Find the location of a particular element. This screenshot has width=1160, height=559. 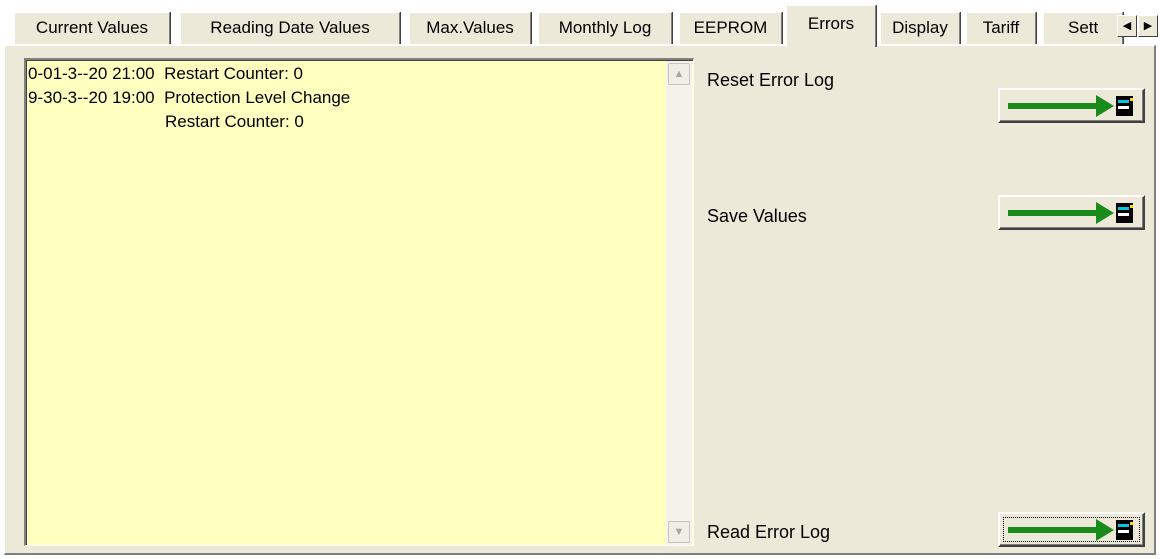

read-error-log-label: Read Error Log is located at coordinates (769, 532).